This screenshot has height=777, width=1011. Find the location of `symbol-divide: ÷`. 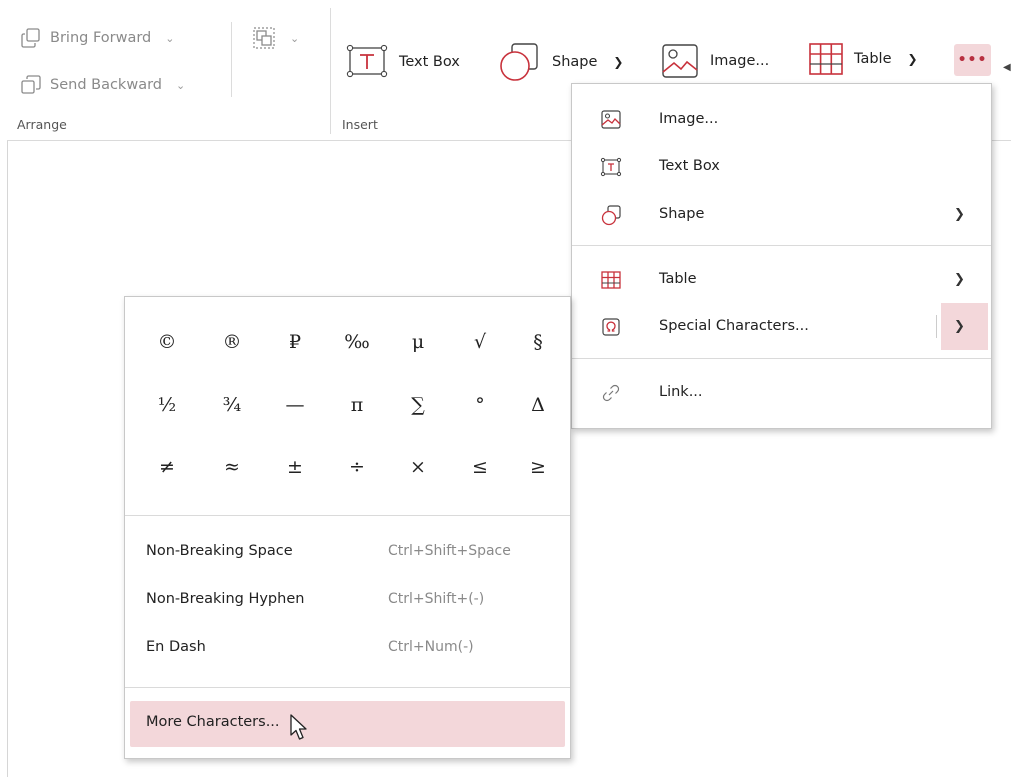

symbol-divide: ÷ is located at coordinates (357, 467).